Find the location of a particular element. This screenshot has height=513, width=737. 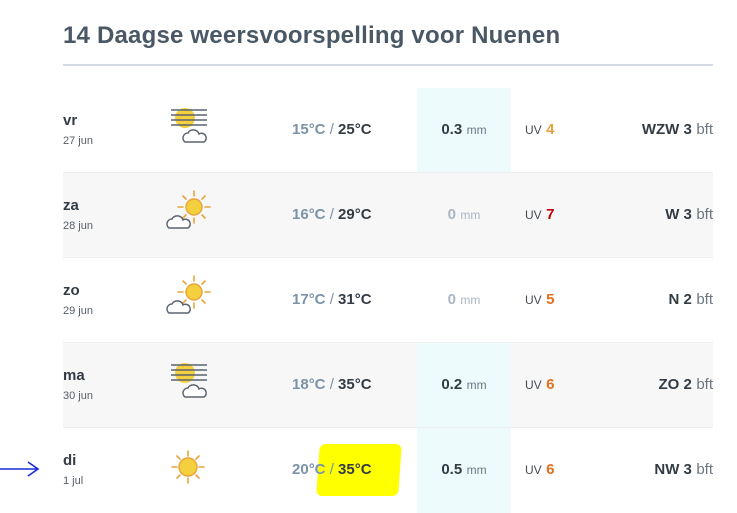

temperature: 15°C / 25°C is located at coordinates (332, 129).